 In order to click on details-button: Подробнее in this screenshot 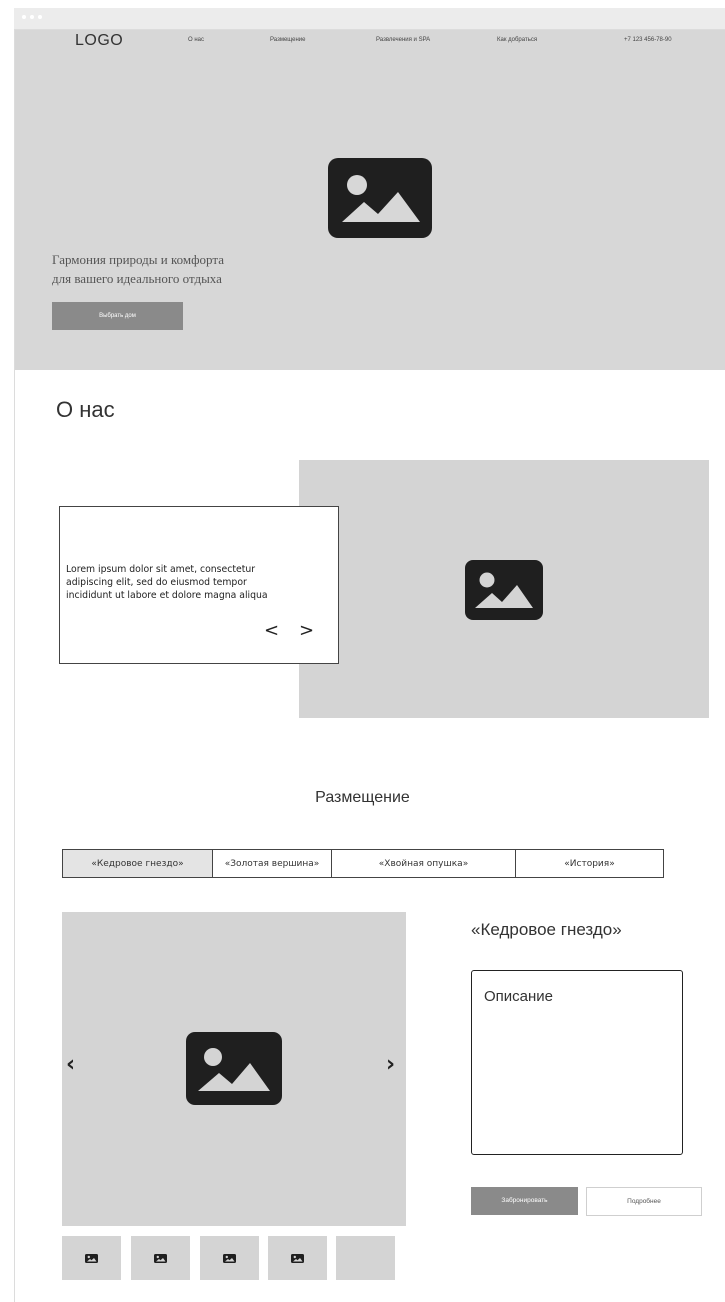, I will do `click(644, 1201)`.